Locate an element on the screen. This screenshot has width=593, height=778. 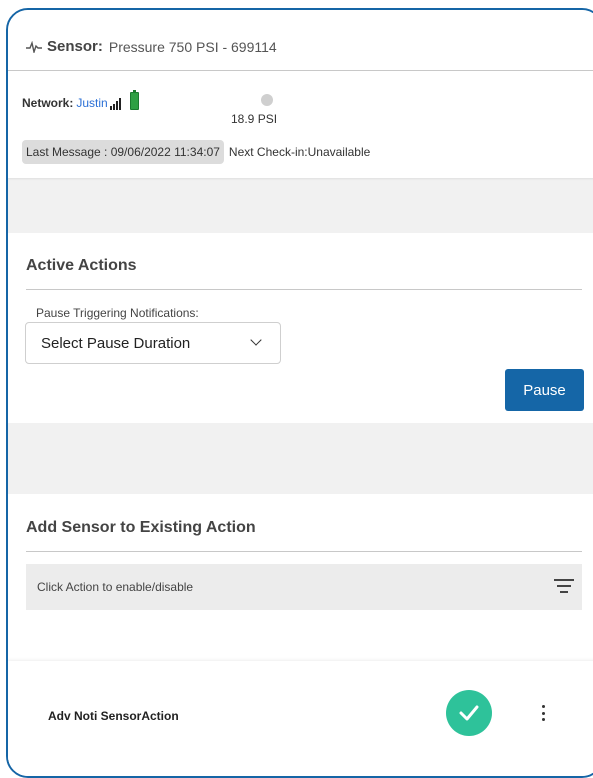
active-actions-title: Active Actions is located at coordinates (81, 265).